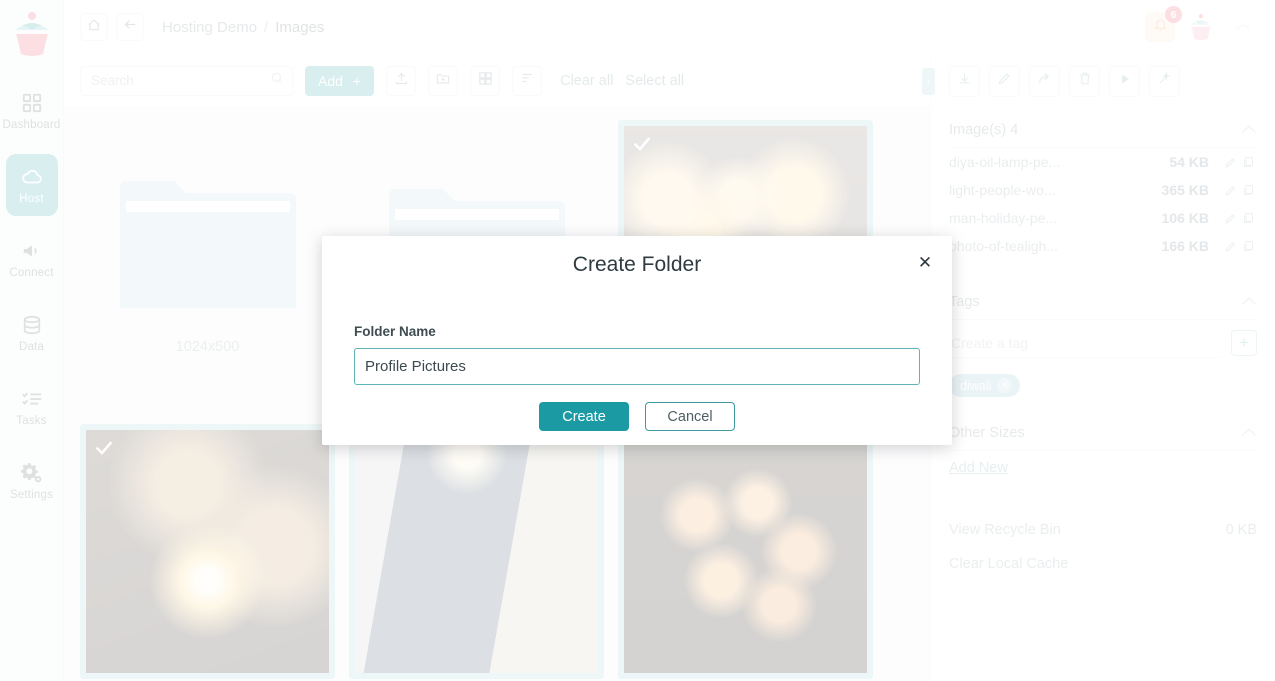 Image resolution: width=1275 pixels, height=681 pixels. Describe the element at coordinates (690, 416) in the screenshot. I see `cancel-button: Cancel` at that location.